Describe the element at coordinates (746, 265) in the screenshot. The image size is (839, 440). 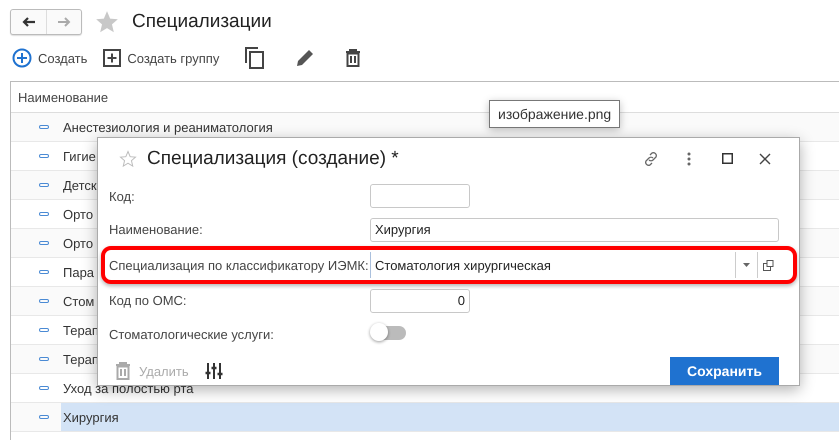
I see `caret-icon` at that location.